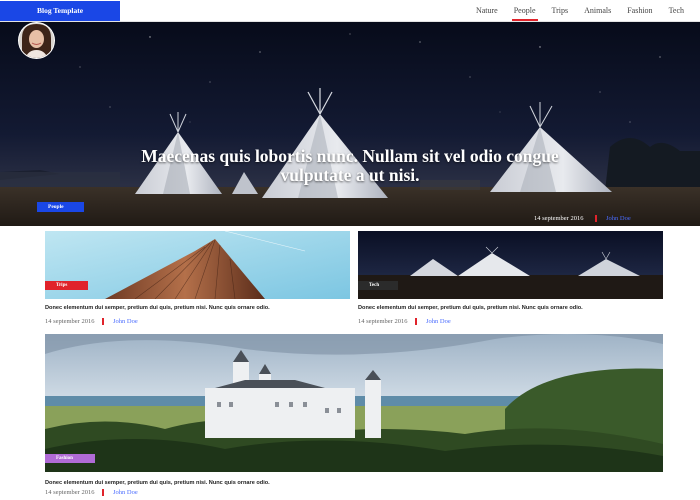 The height and width of the screenshot is (500, 700). I want to click on card-image-skyscraper, so click(197, 265).